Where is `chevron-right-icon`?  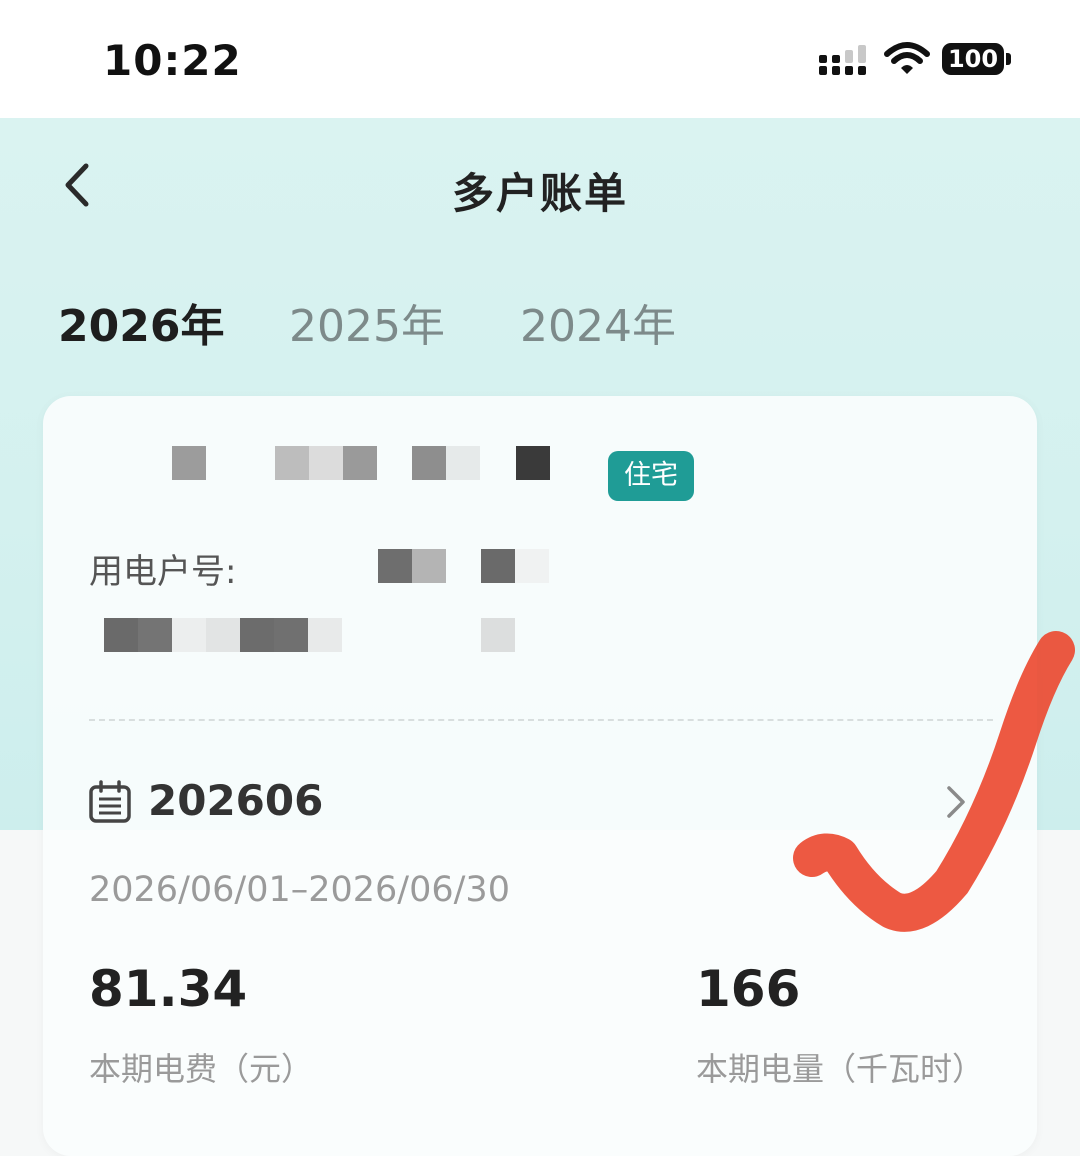 chevron-right-icon is located at coordinates (956, 802).